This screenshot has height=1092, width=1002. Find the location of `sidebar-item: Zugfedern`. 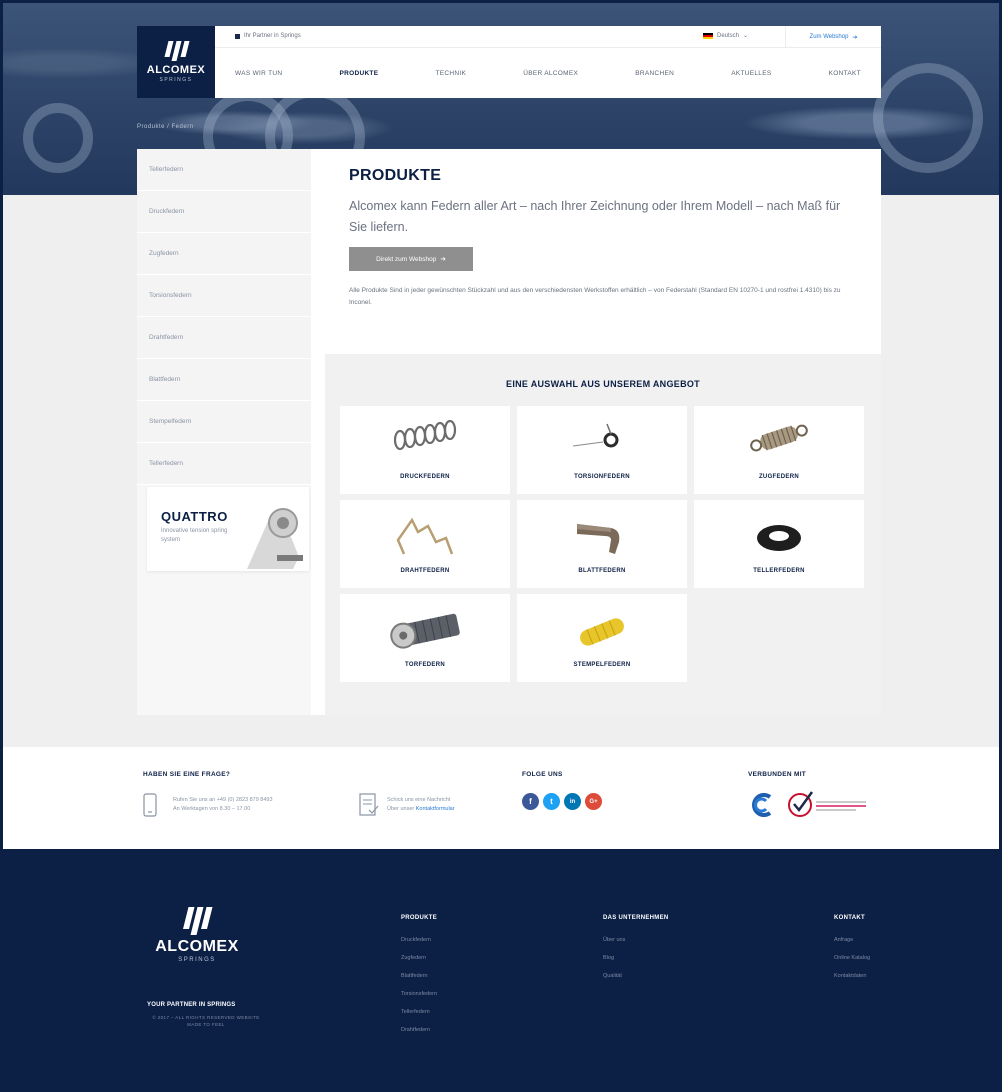

sidebar-item: Zugfedern is located at coordinates (224, 254).